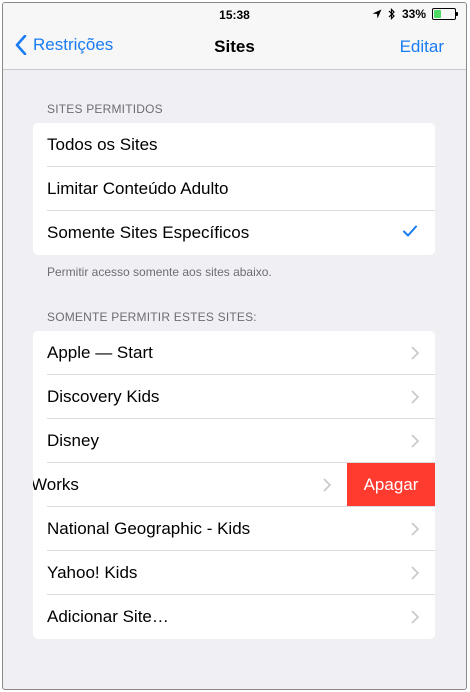  What do you see at coordinates (437, 14) in the screenshot?
I see `battery-fill` at bounding box center [437, 14].